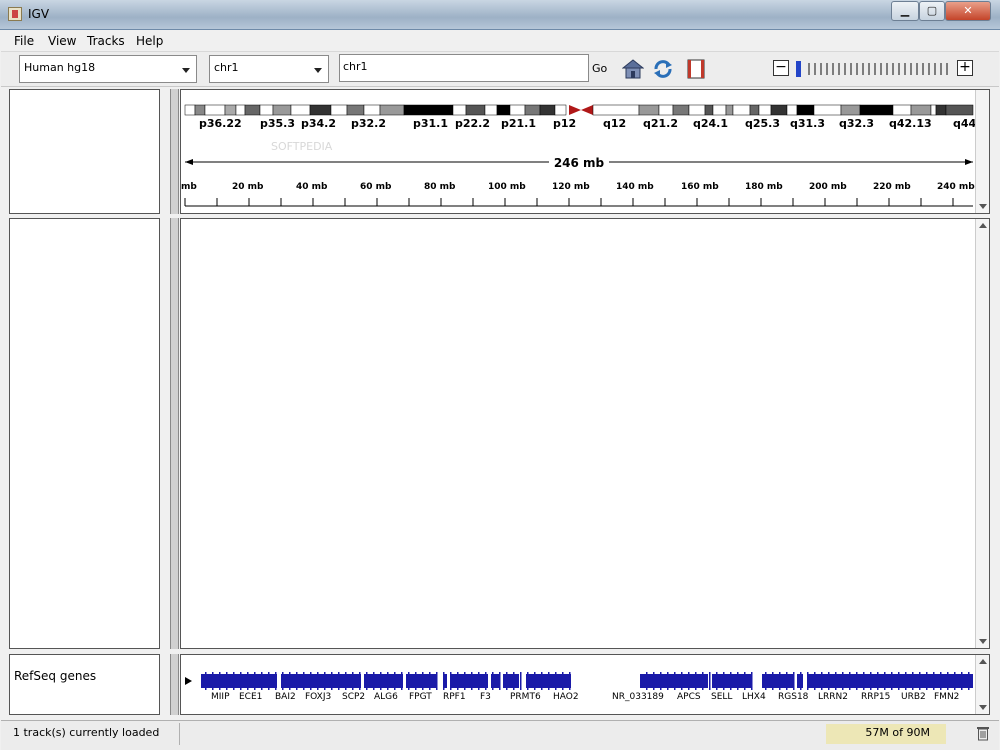 The width and height of the screenshot is (1000, 750). What do you see at coordinates (86, 732) in the screenshot?
I see `status-message: 1 track(s) currently loaded` at bounding box center [86, 732].